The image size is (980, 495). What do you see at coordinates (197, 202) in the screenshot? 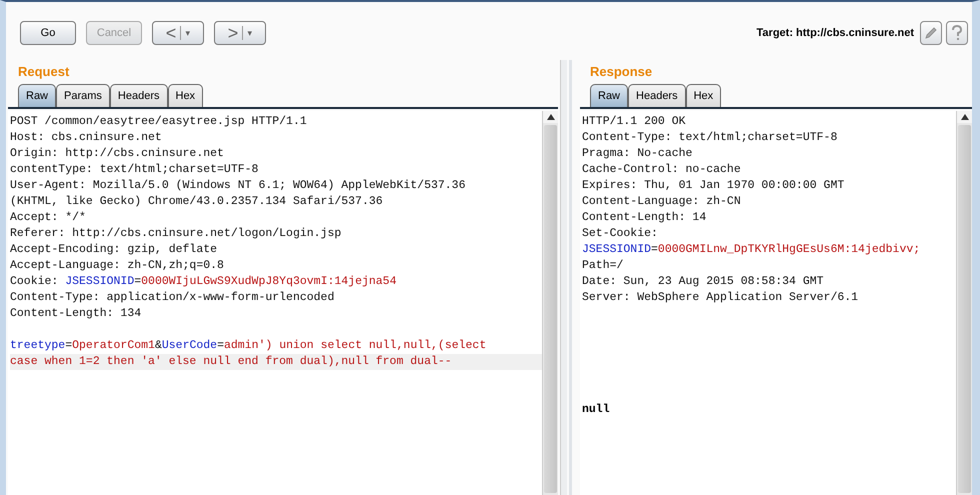
I see `code-line: (KHTML, like Gecko) Chrome/43.0.2357.134 Safari/537.36` at bounding box center [197, 202].